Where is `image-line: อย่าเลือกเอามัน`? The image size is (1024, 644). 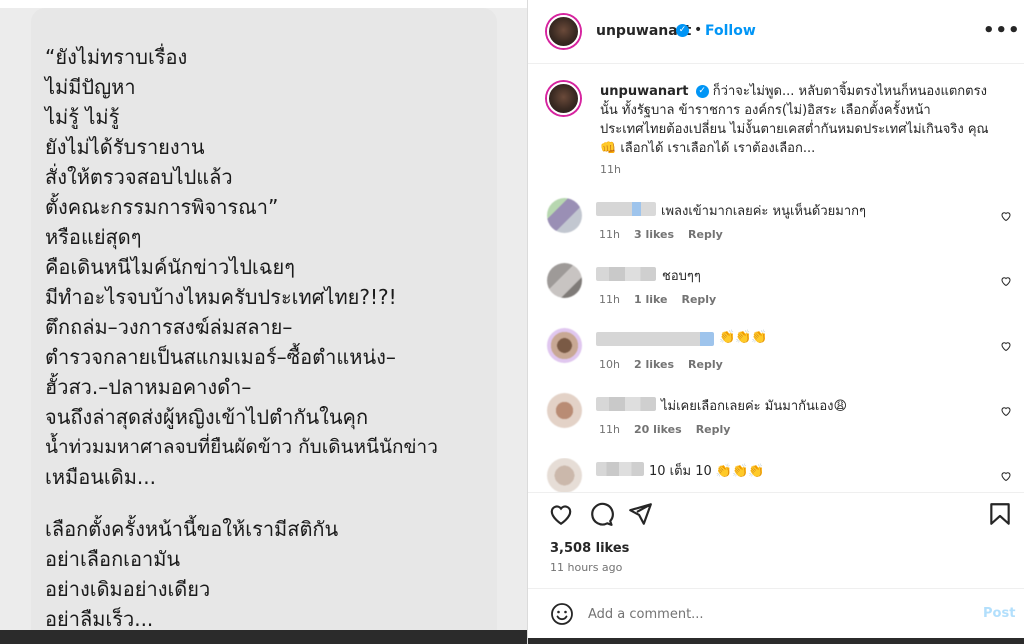 image-line: อย่าเลือกเอามัน is located at coordinates (113, 559).